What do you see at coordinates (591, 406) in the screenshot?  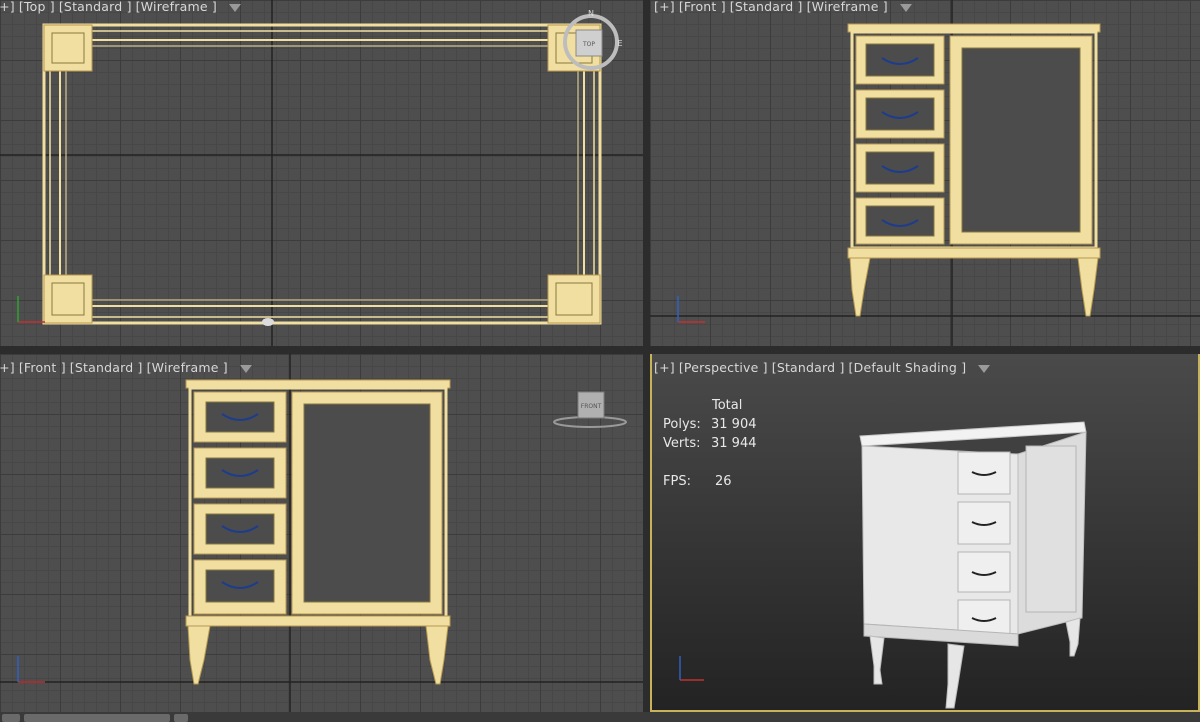 I see `viewcube-face-front: FRONT` at bounding box center [591, 406].